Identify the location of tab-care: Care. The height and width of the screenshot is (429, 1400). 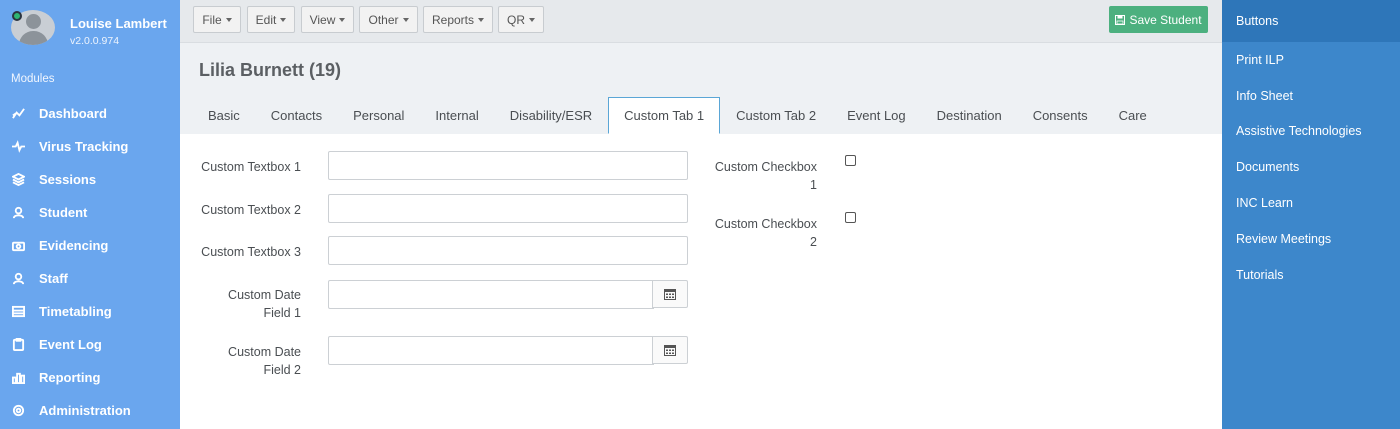
(1133, 115).